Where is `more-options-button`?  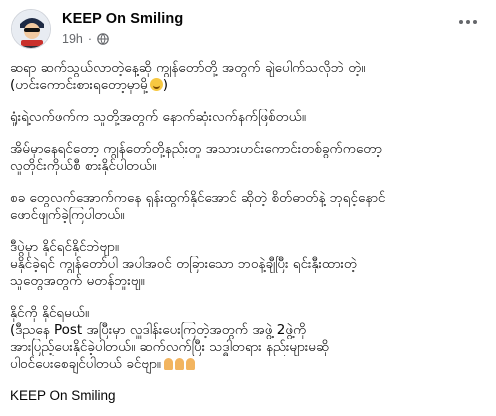
more-options-button is located at coordinates (468, 22).